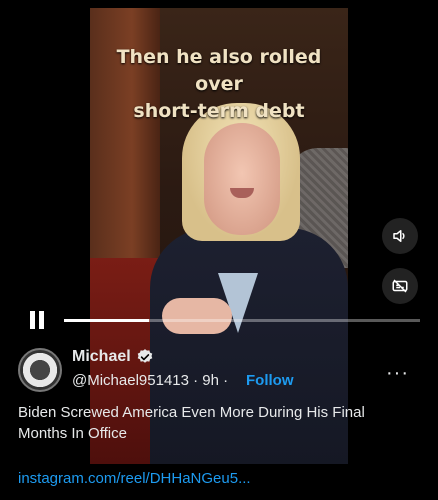  Describe the element at coordinates (32, 320) in the screenshot. I see `pause-icon` at that location.